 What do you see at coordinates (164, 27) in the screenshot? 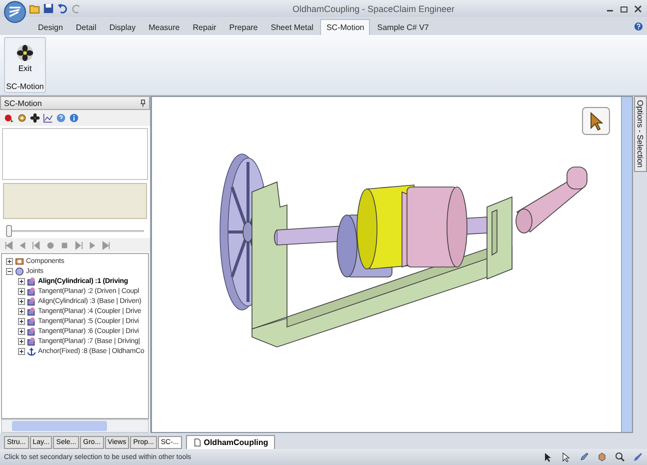
I see `ribbon-tab: Measure` at bounding box center [164, 27].